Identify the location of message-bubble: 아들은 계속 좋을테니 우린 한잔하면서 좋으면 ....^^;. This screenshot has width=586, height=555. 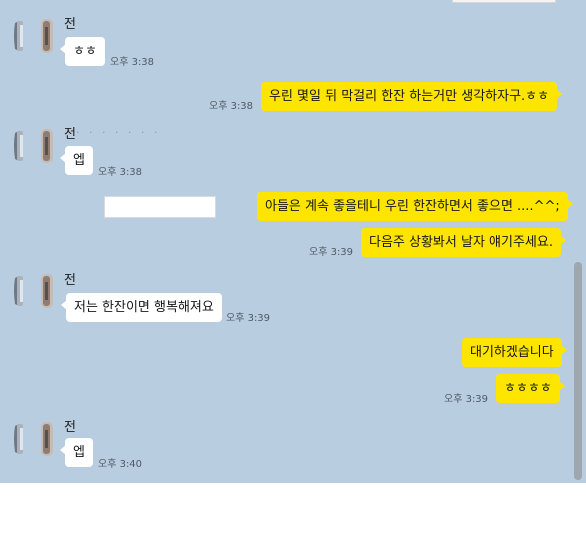
(415, 206).